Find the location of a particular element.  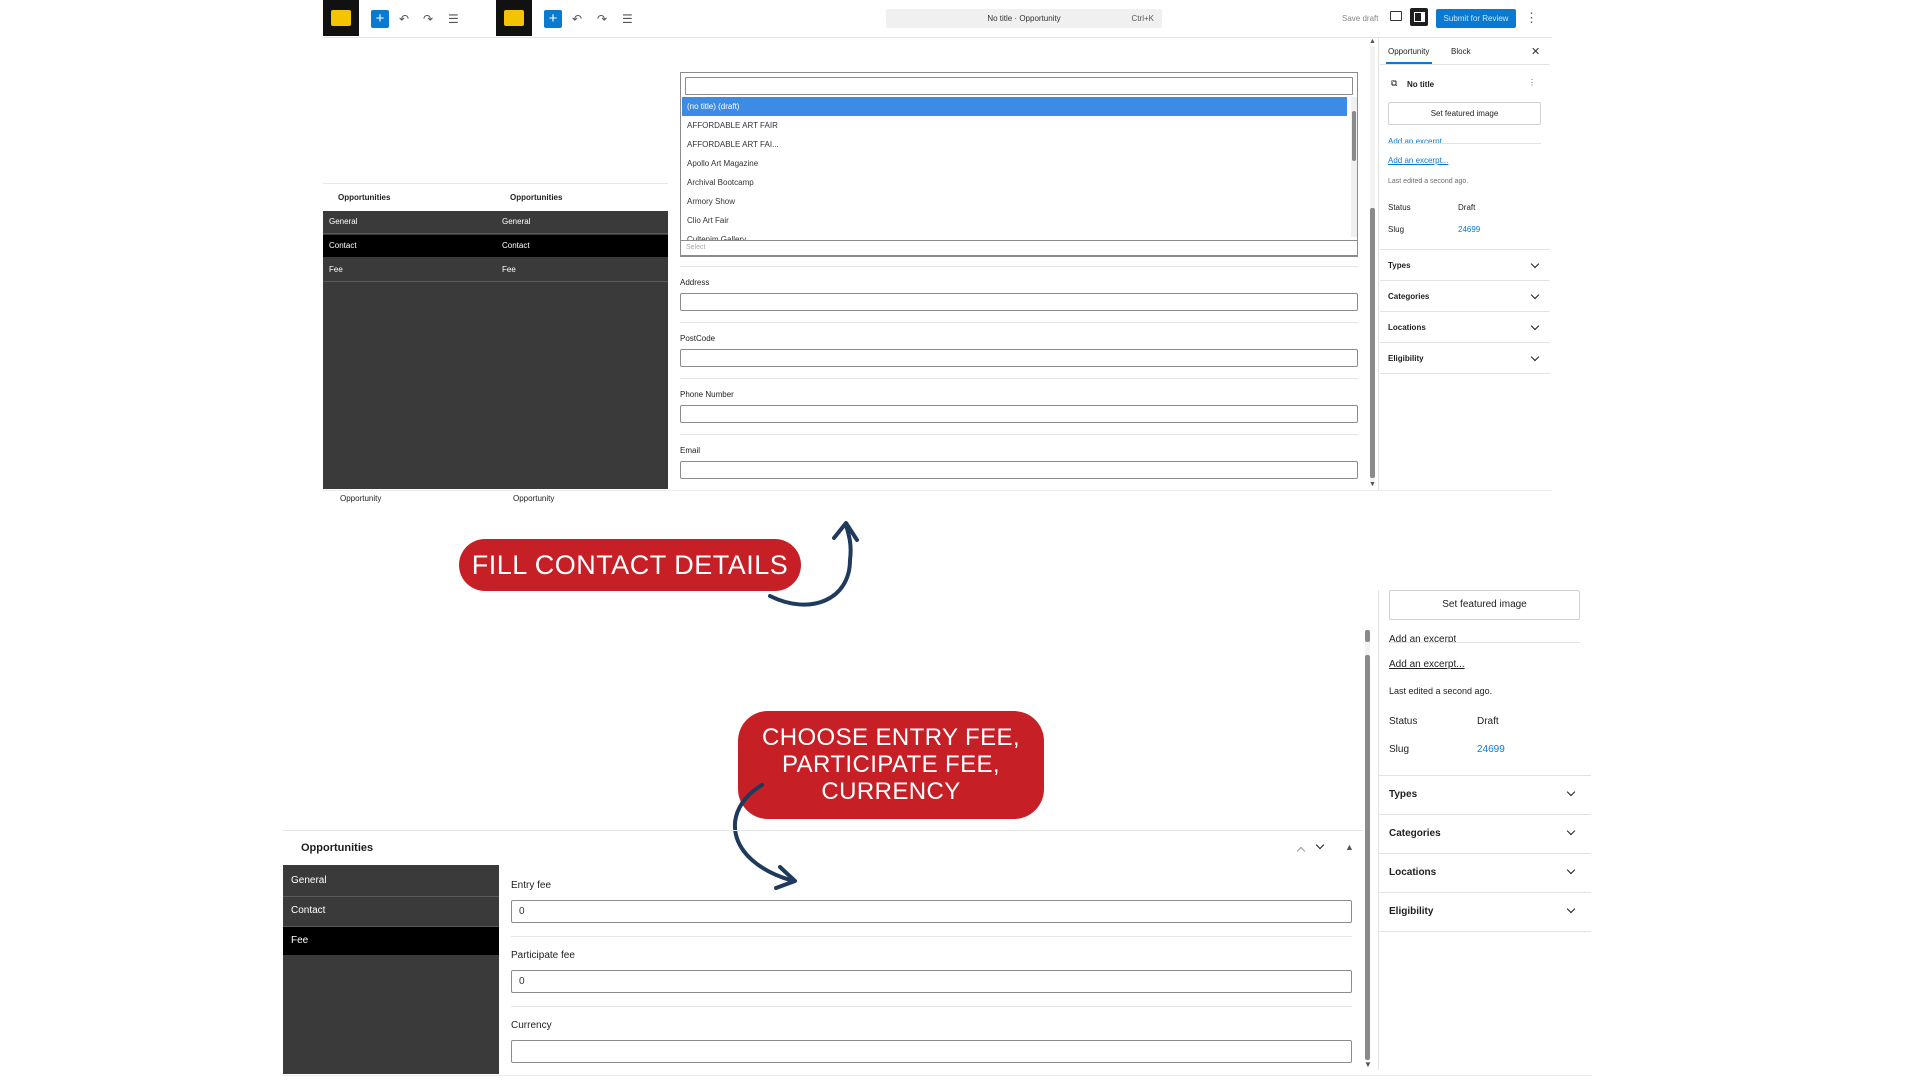

participate-fee-label: Participate fee is located at coordinates (543, 955).